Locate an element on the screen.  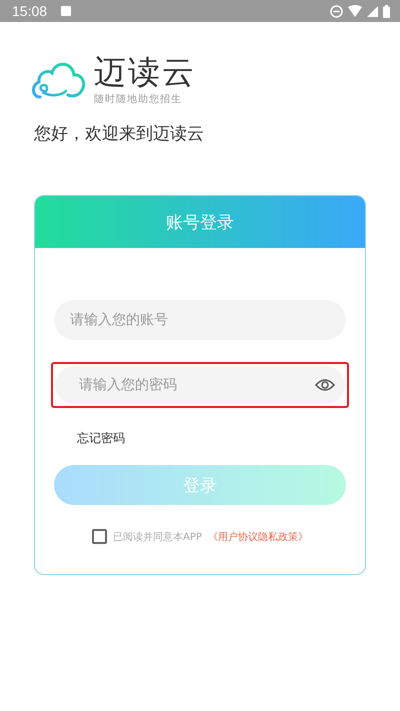
agreement-checkbox is located at coordinates (100, 536).